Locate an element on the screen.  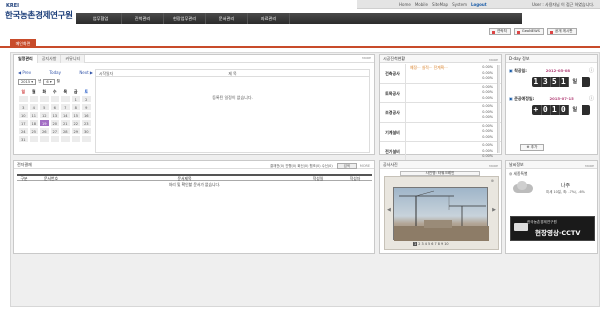
calendar-day: 5 is located at coordinates (44, 107).